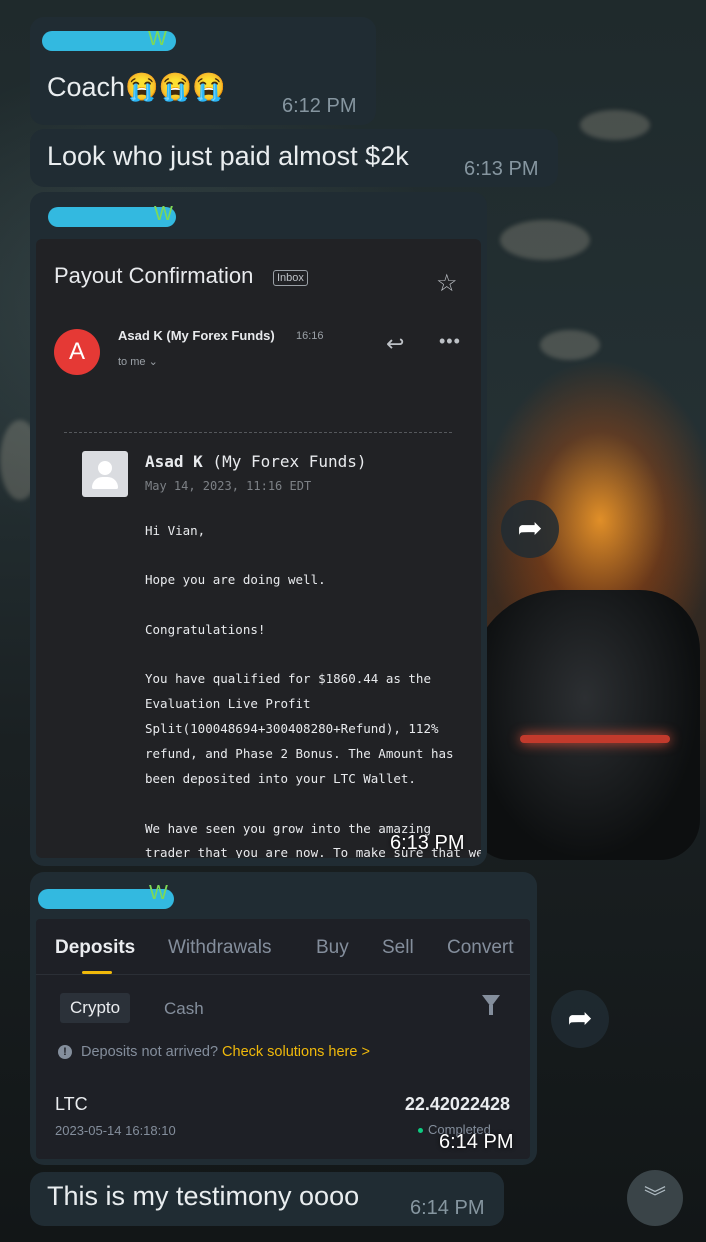 The image size is (706, 1242). I want to click on filter-icon-stem, so click(491, 1010).